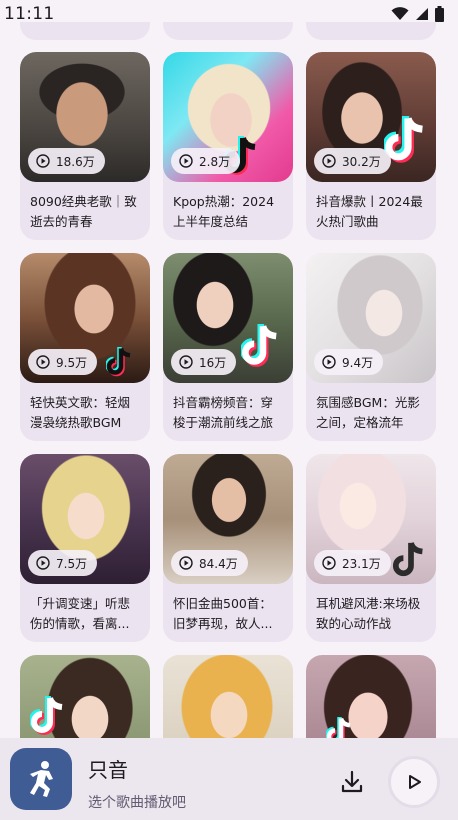  What do you see at coordinates (400, 13) in the screenshot?
I see `wifi-icon` at bounding box center [400, 13].